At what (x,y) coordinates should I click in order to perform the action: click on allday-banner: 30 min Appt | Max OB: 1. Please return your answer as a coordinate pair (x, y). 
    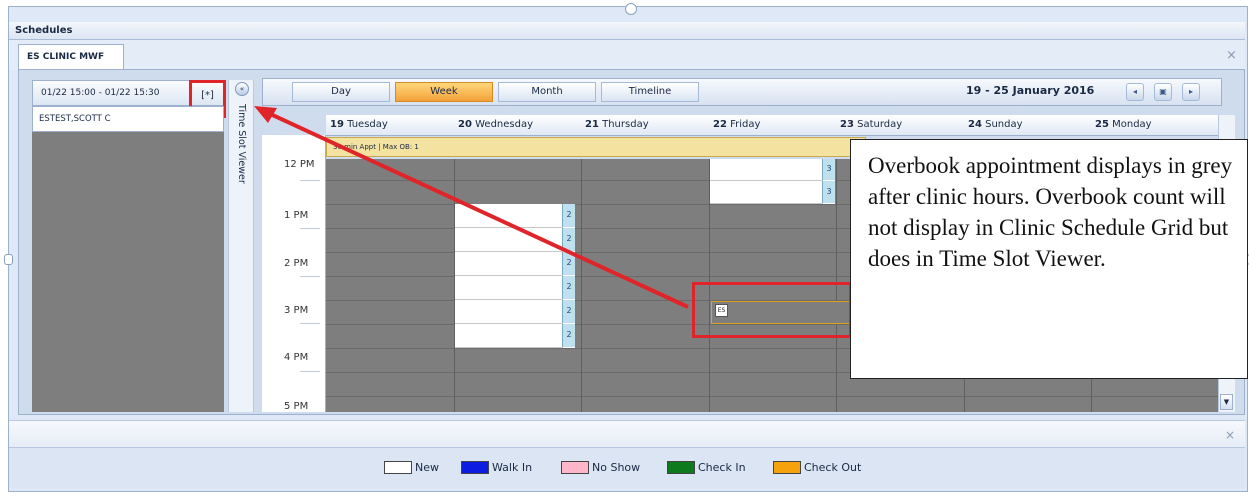
    Looking at the image, I should click on (596, 147).